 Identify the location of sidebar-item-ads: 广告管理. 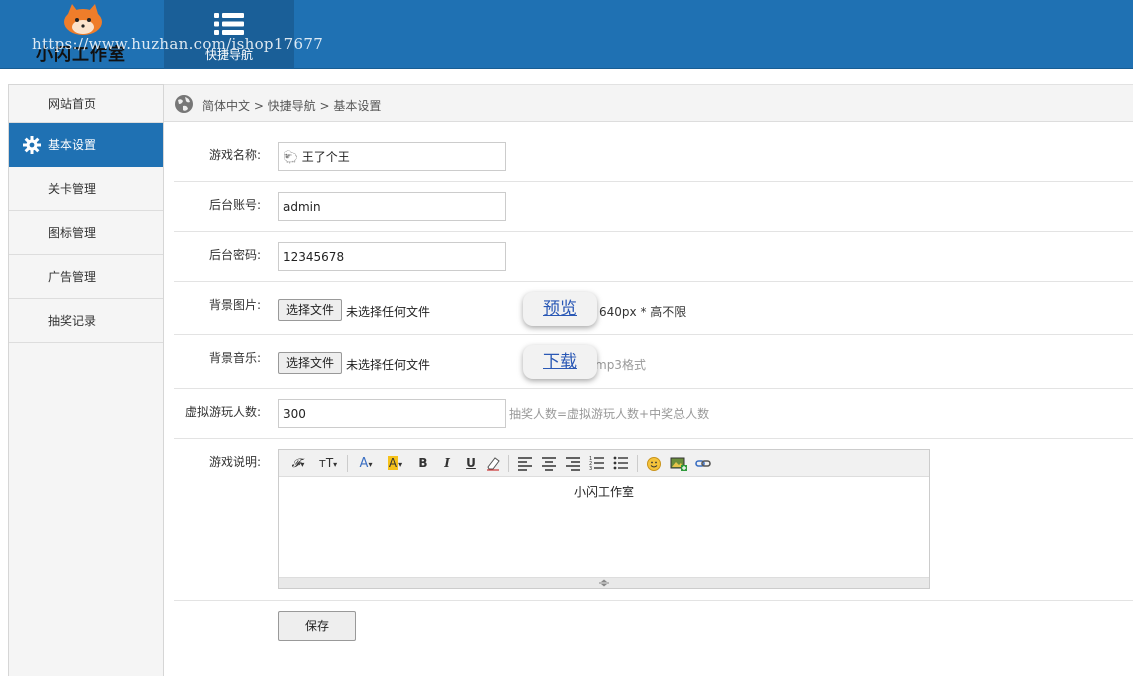
(86, 277).